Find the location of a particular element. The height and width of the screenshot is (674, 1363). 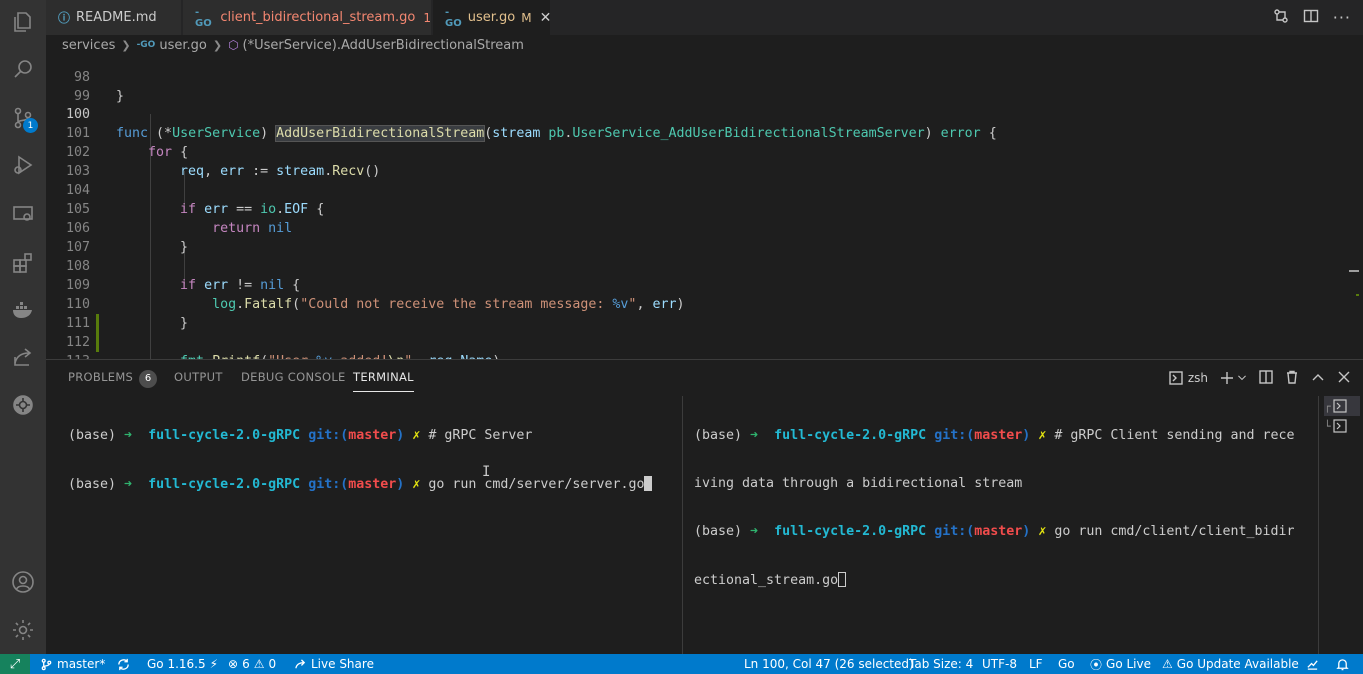

code-line: 111 is located at coordinates (696, 313).